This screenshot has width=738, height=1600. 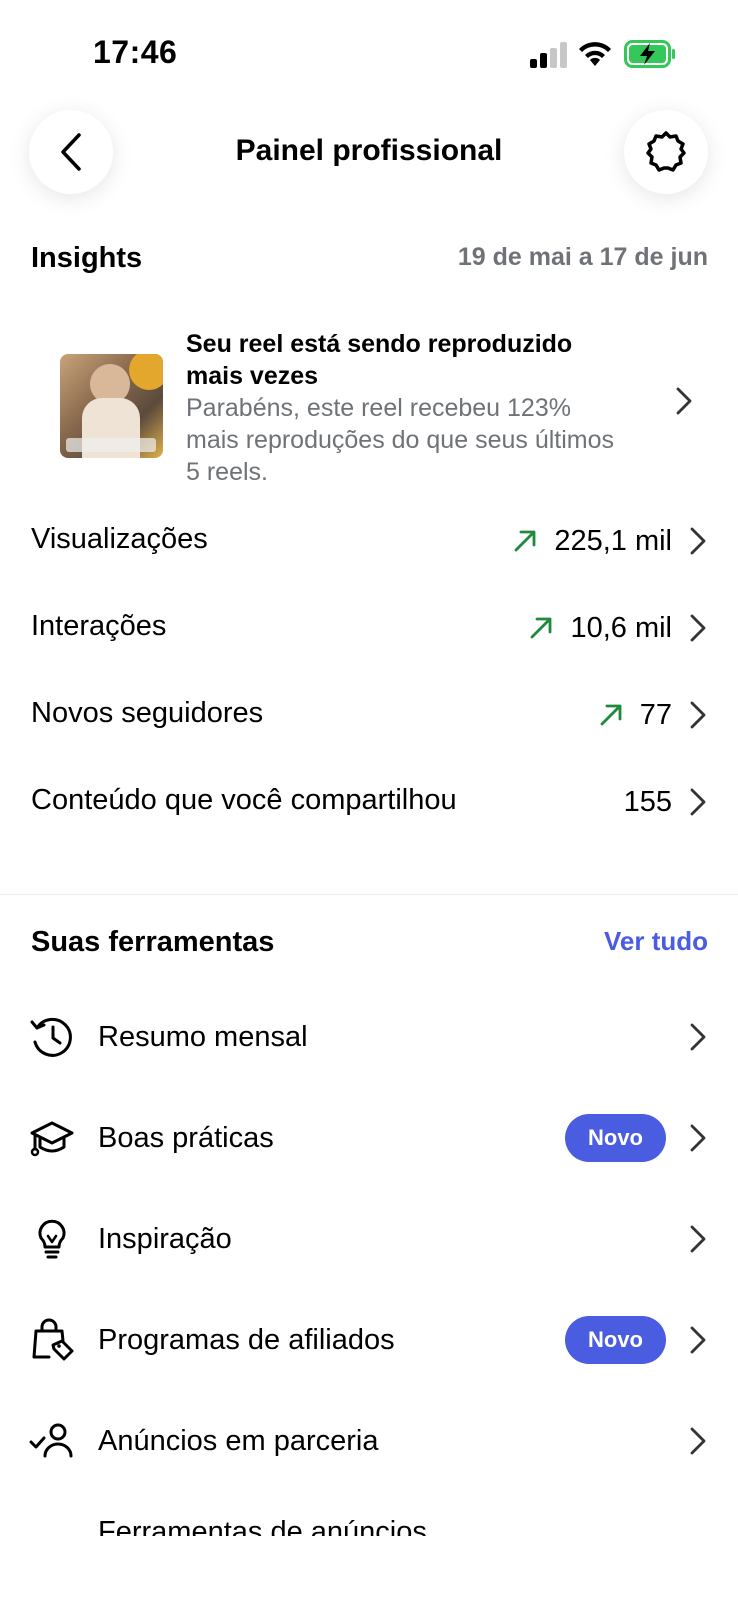 I want to click on tool-label: Programas de afiliados, so click(x=246, y=1340).